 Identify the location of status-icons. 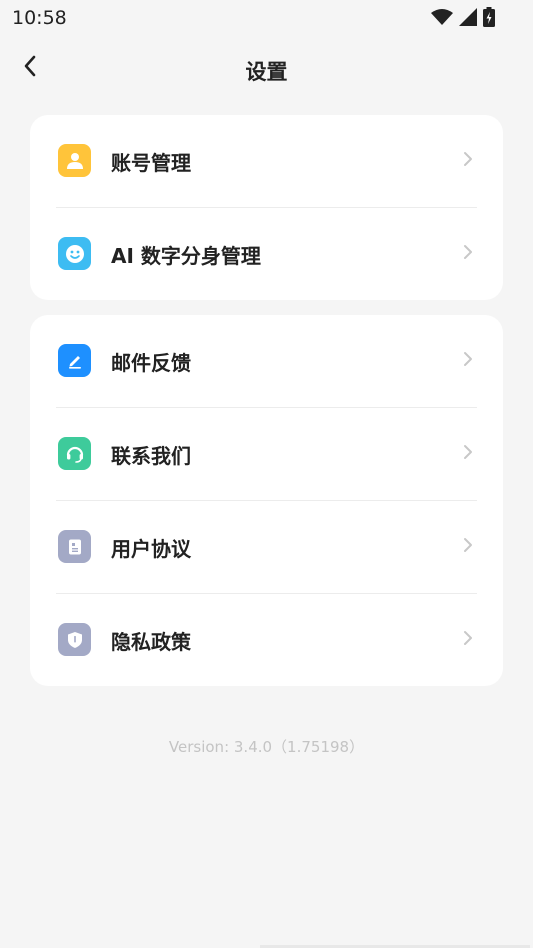
(463, 17).